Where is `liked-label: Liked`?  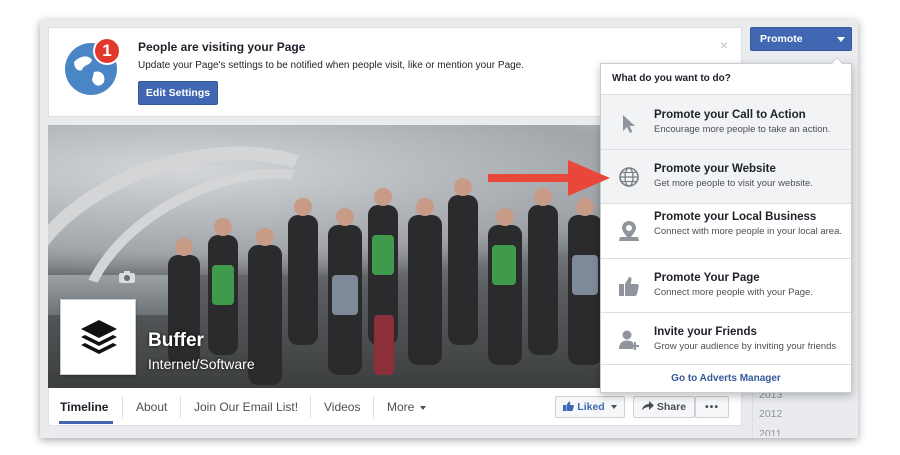
liked-label: Liked is located at coordinates (591, 407).